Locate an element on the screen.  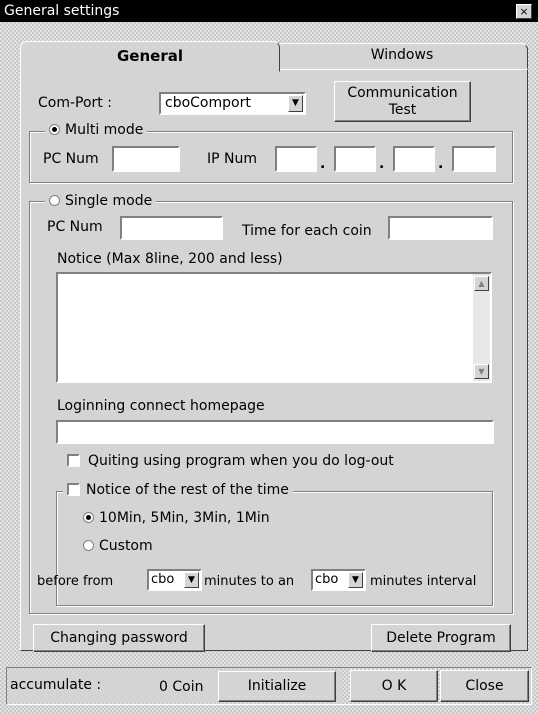
tab-windows: Windows is located at coordinates (402, 56).